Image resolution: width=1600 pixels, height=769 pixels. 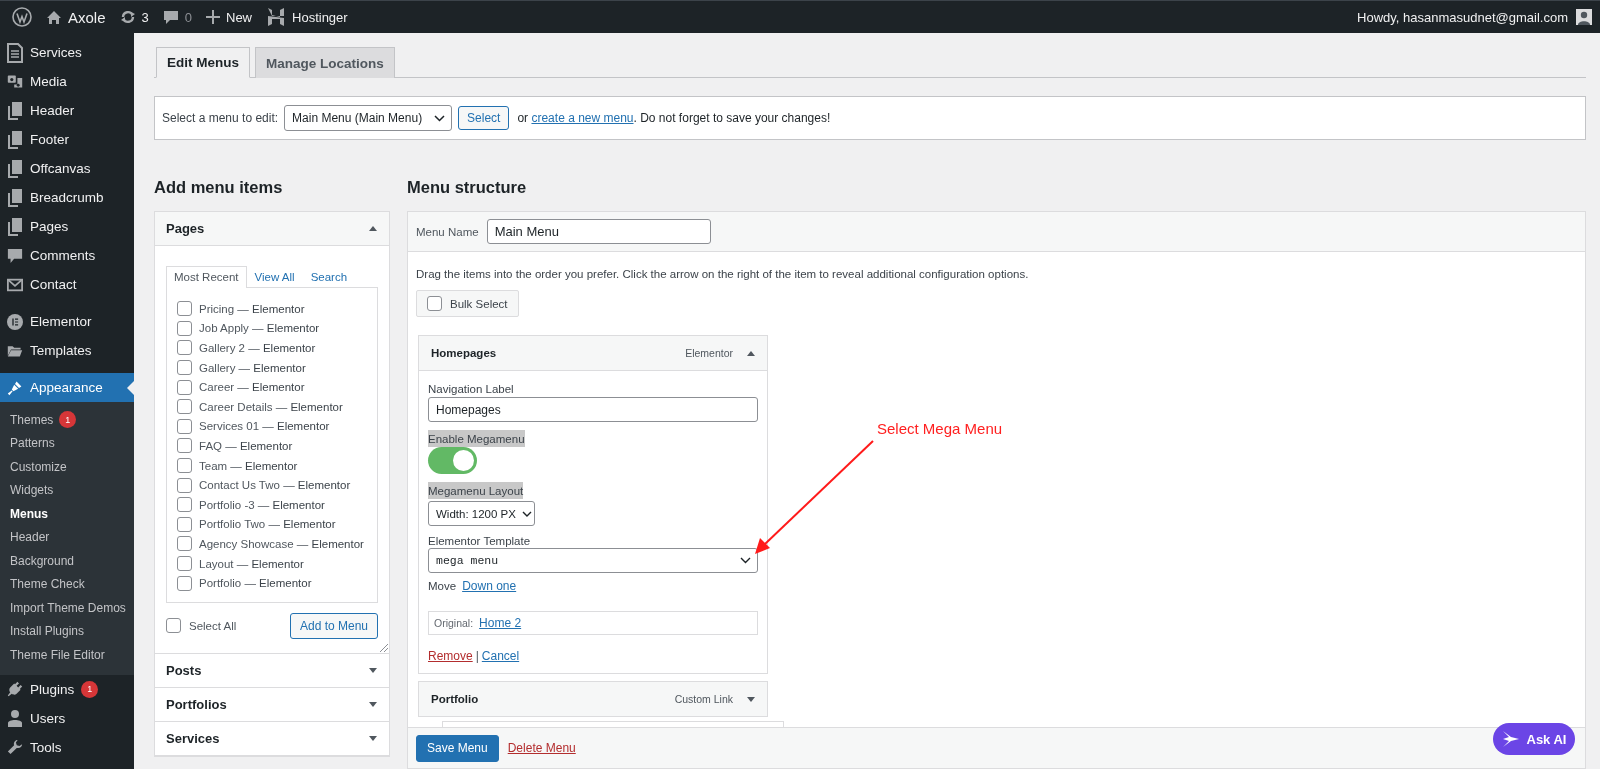 I want to click on submenu-item: Menus, so click(x=67, y=514).